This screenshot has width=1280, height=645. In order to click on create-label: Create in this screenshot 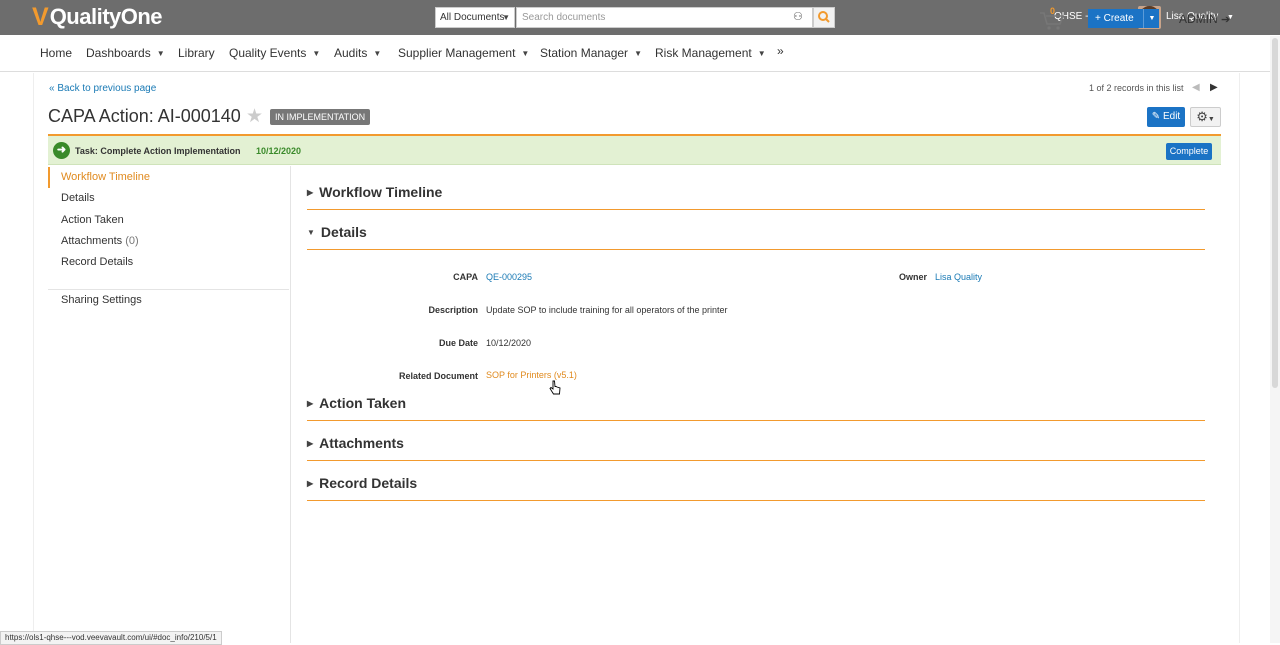, I will do `click(1118, 18)`.